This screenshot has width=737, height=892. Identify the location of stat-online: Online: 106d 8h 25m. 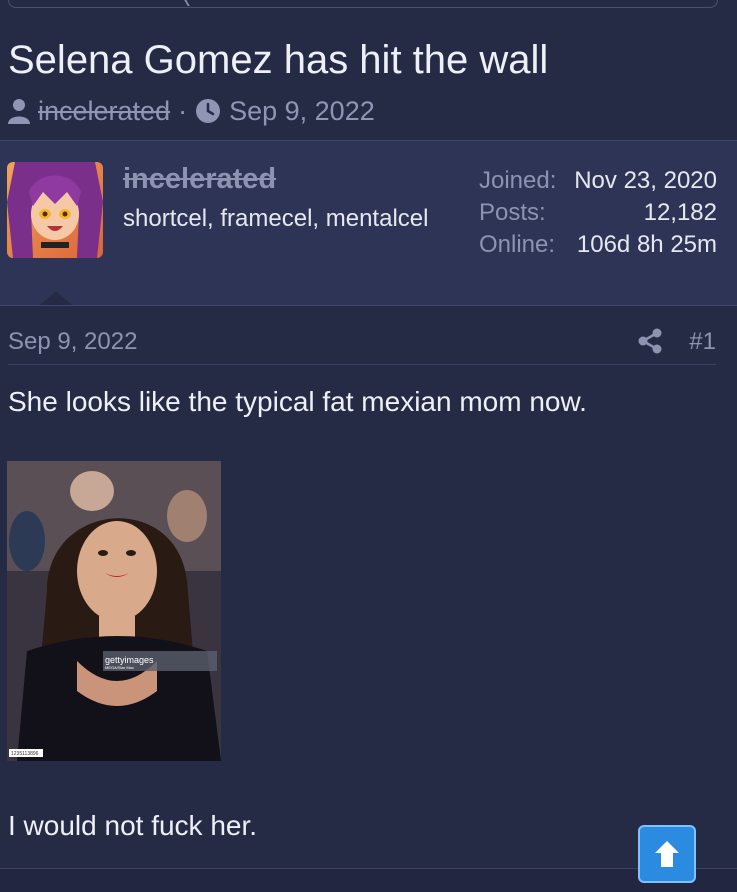
(598, 247).